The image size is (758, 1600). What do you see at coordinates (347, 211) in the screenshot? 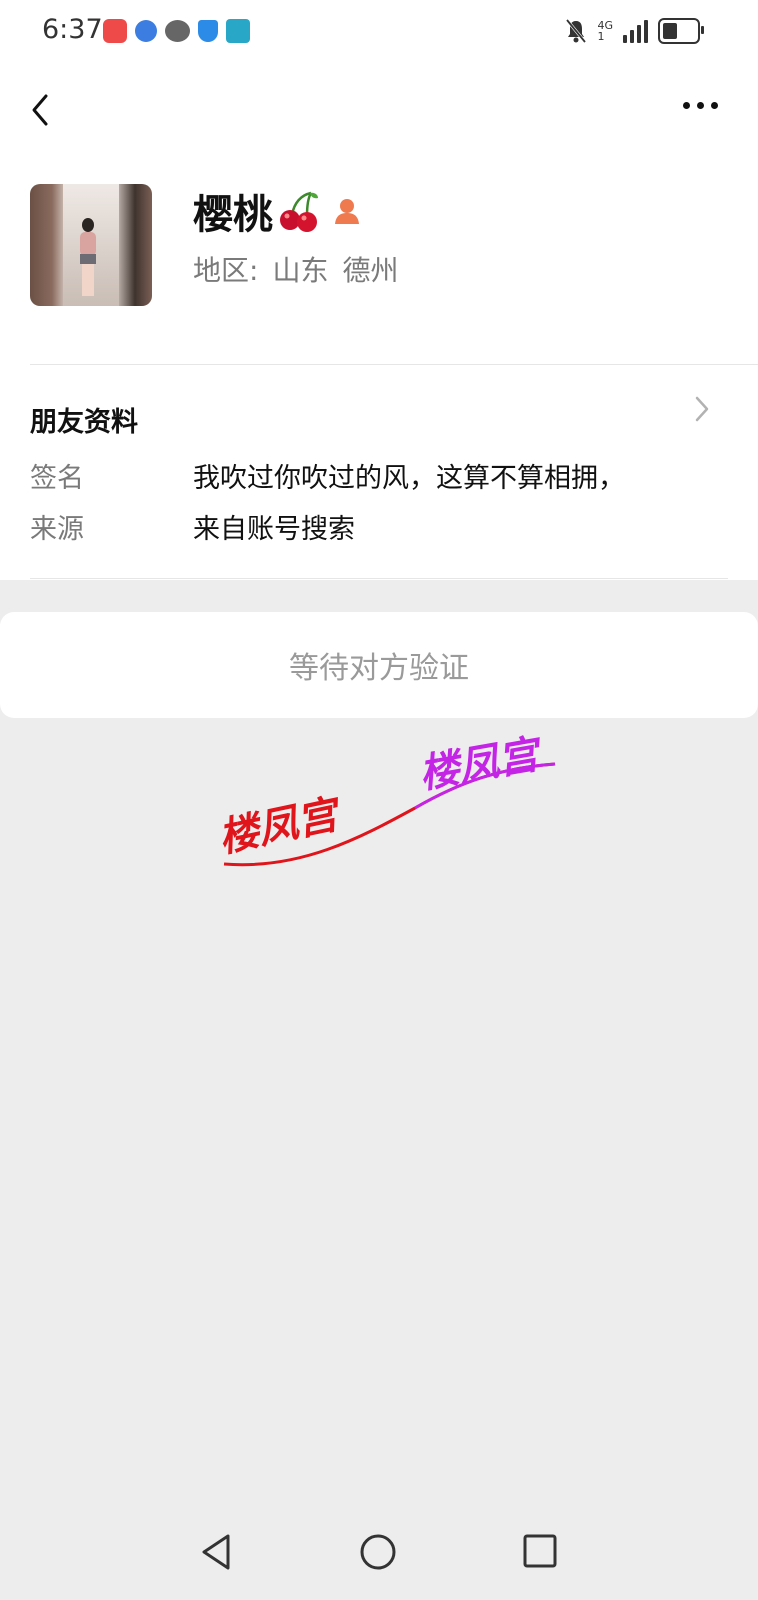
I see `user-icon` at bounding box center [347, 211].